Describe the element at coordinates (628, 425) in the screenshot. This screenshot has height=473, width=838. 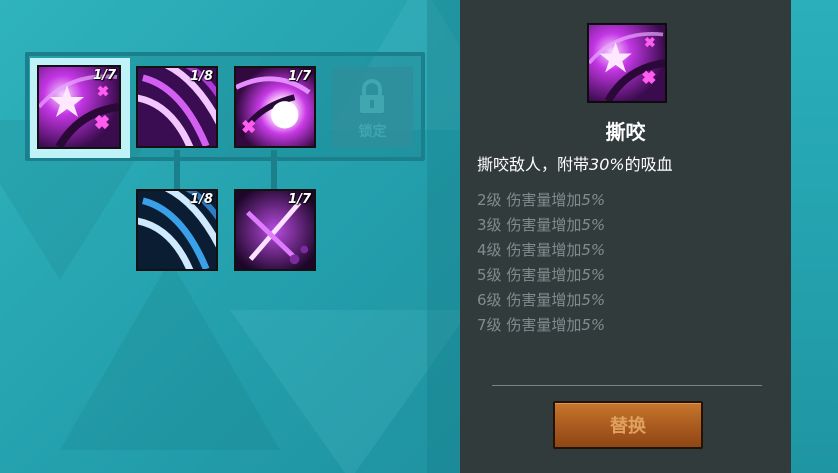
I see `replace-button: 替换` at that location.